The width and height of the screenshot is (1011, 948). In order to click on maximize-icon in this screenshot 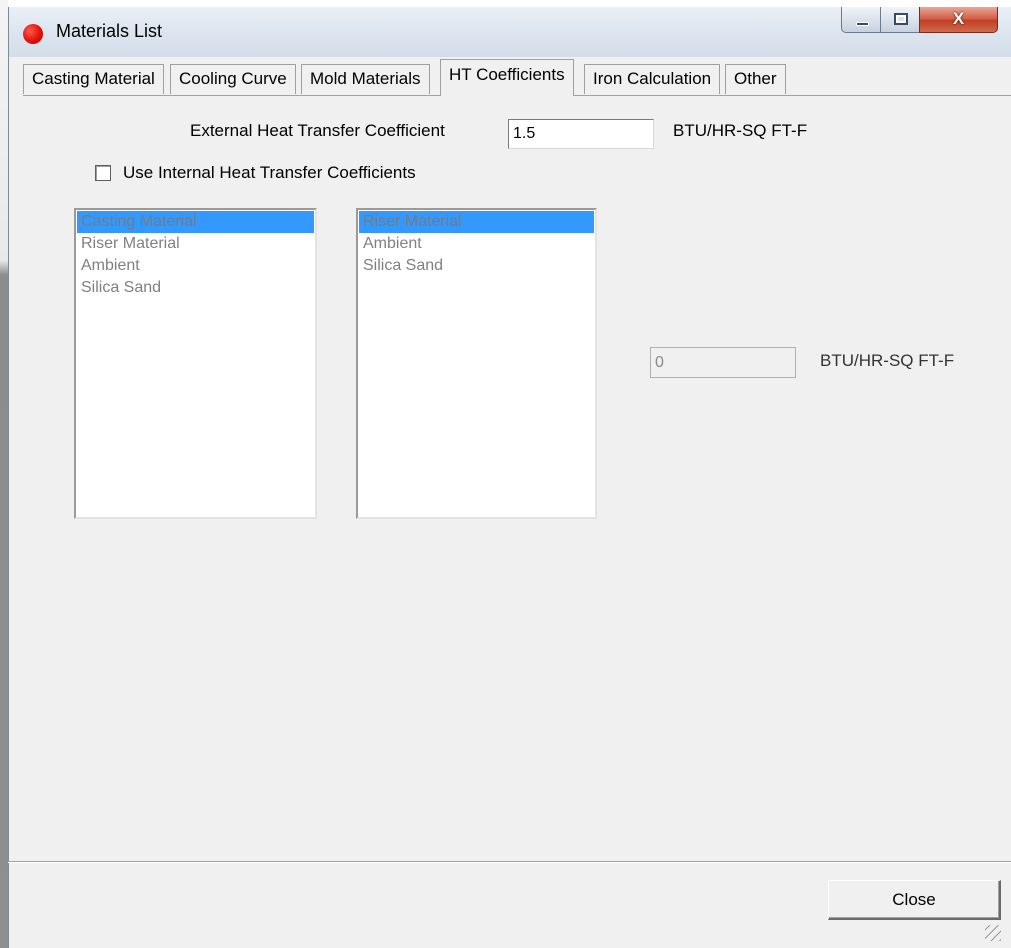, I will do `click(901, 19)`.